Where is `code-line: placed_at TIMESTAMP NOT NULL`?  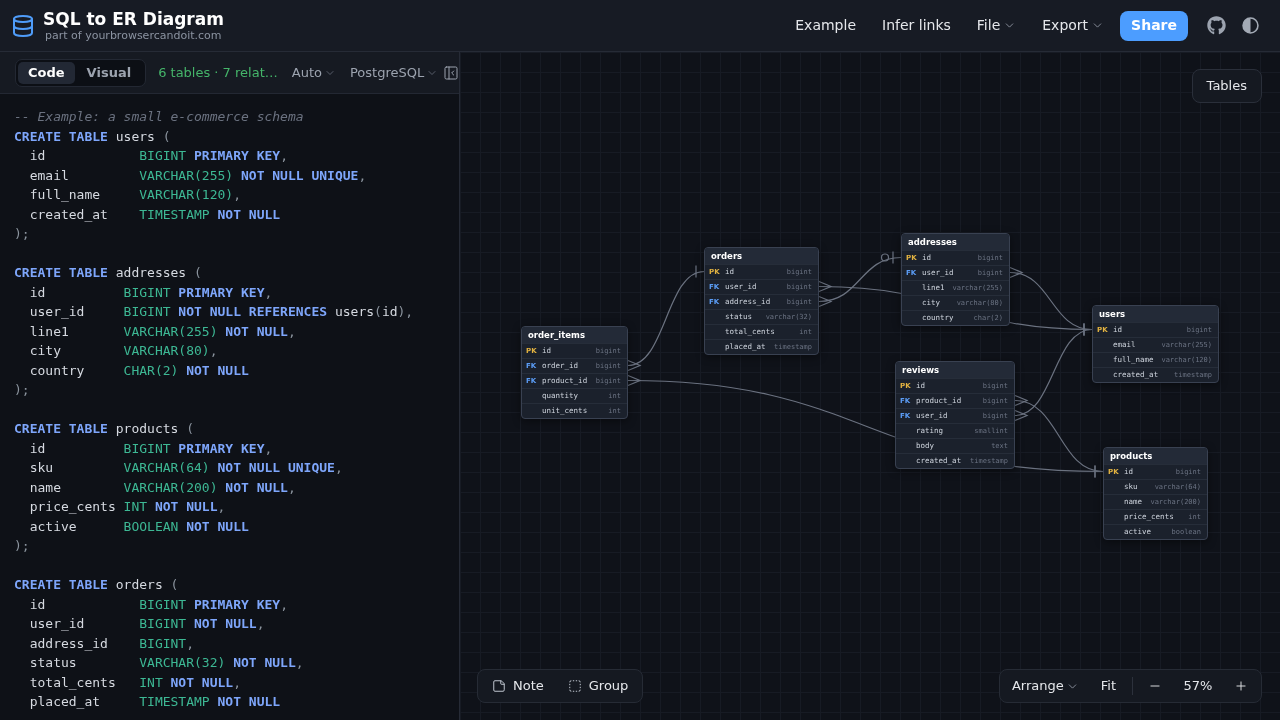 code-line: placed_at TIMESTAMP NOT NULL is located at coordinates (154, 702).